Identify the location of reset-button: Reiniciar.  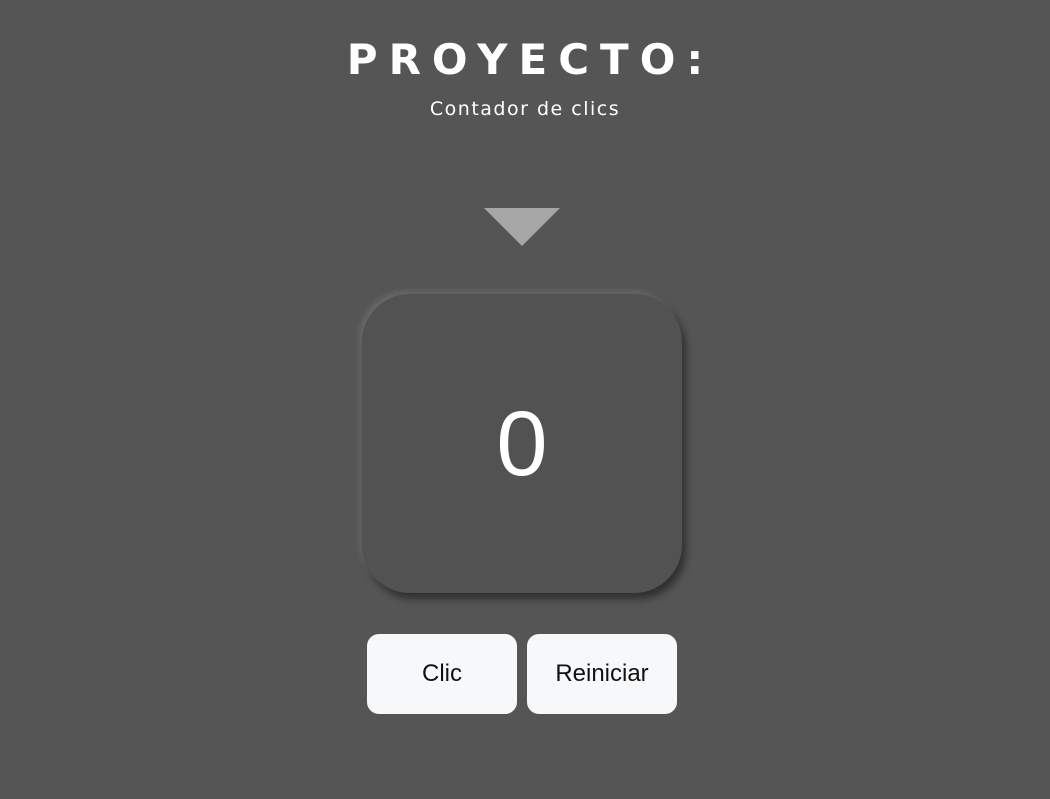
(602, 674).